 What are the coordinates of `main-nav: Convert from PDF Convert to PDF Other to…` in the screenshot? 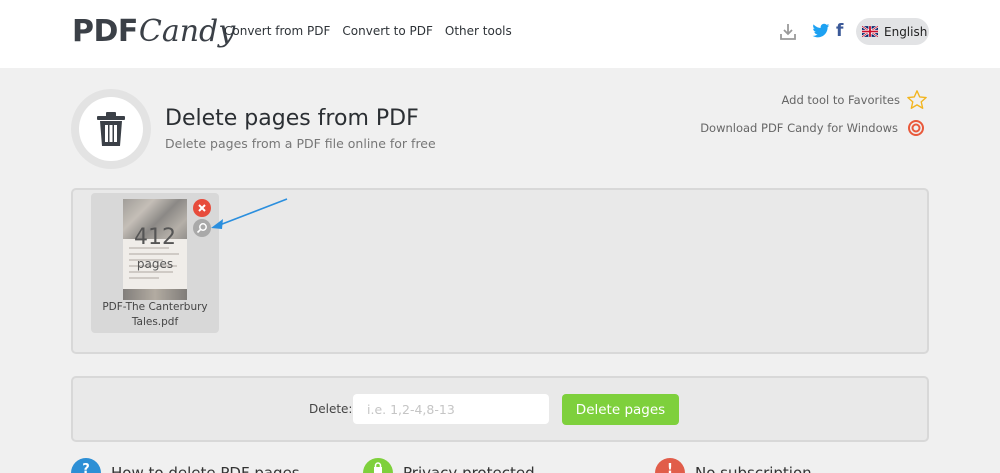 It's located at (368, 31).